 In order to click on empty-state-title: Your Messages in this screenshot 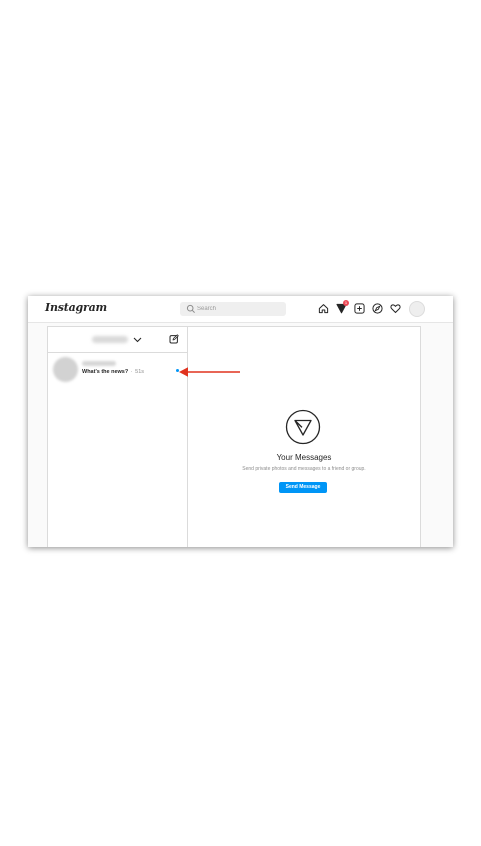, I will do `click(304, 457)`.